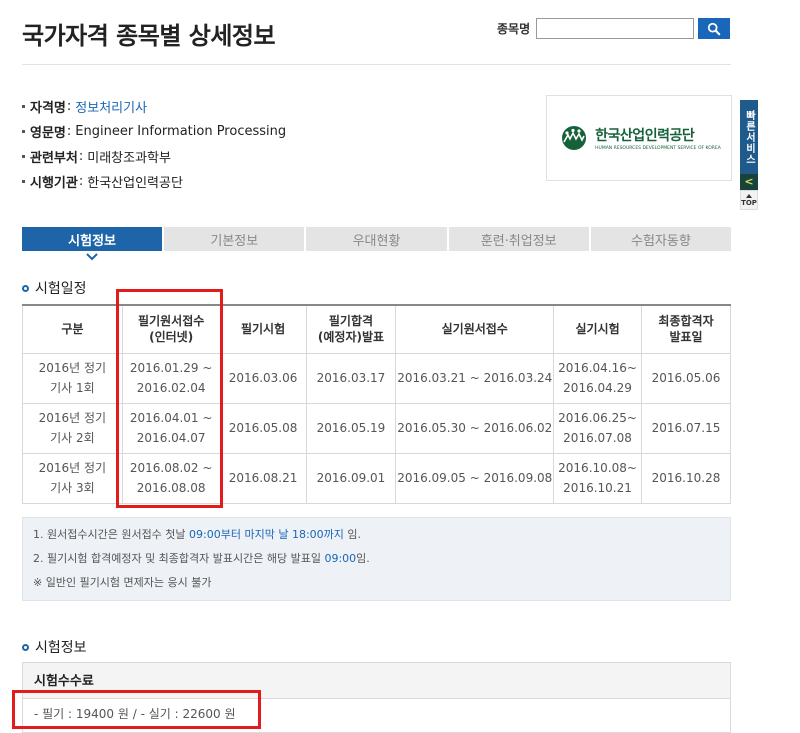 This screenshot has height=733, width=800. What do you see at coordinates (749, 196) in the screenshot?
I see `arrow-up-icon` at bounding box center [749, 196].